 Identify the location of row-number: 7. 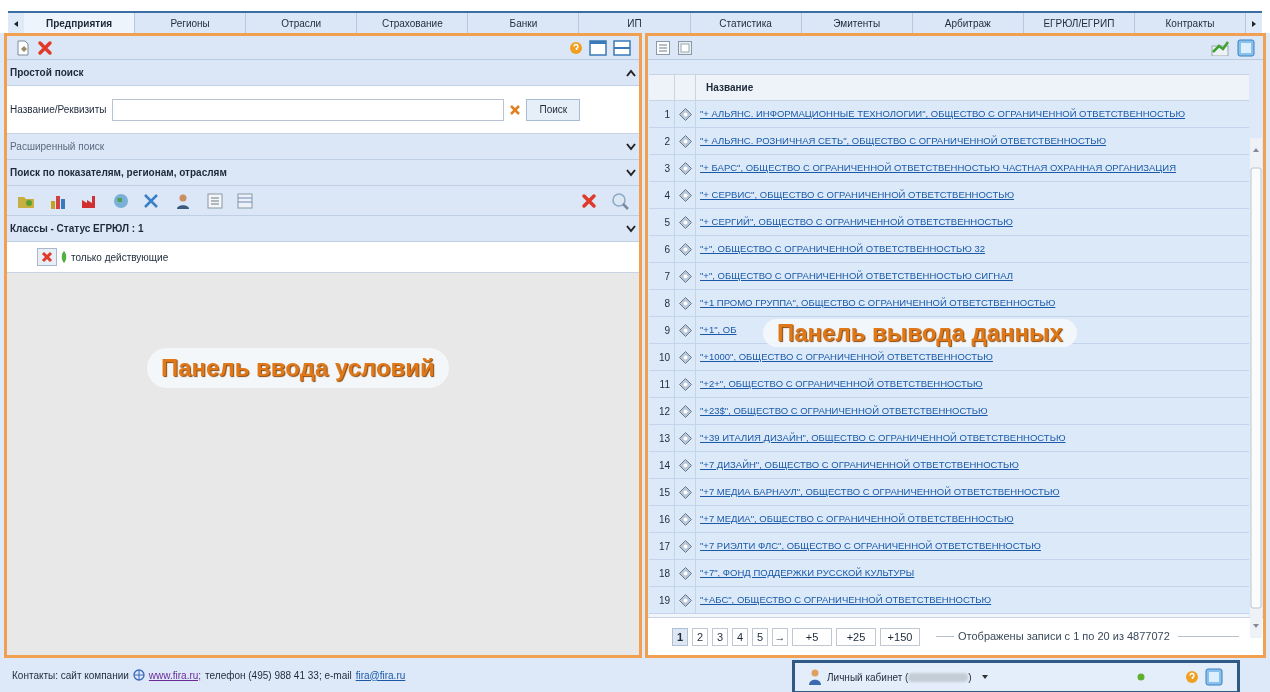
(662, 276).